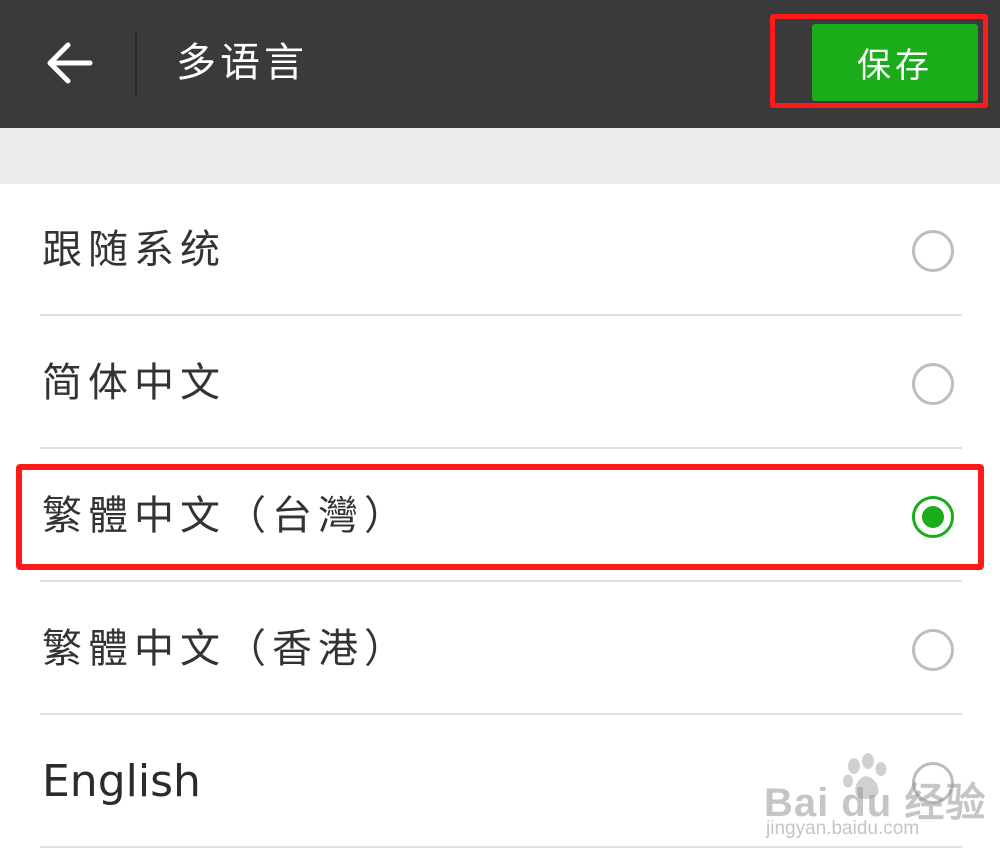 This screenshot has width=1000, height=863. Describe the element at coordinates (134, 250) in the screenshot. I see `language-label: 跟随系统` at that location.